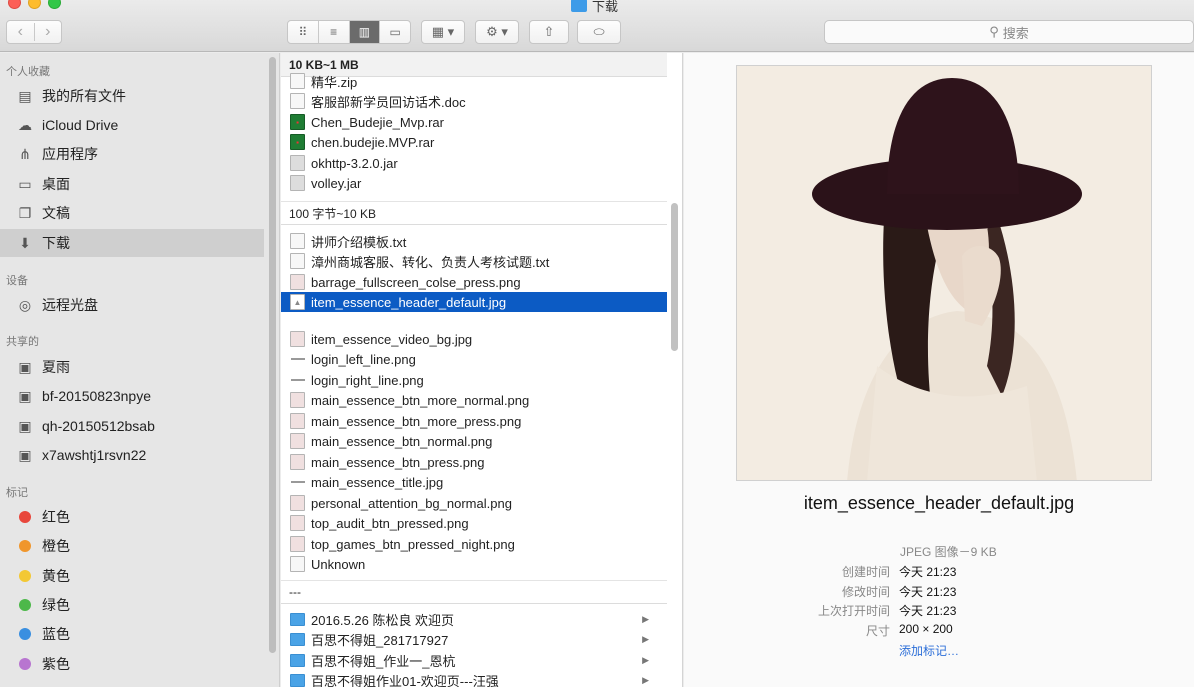 The image size is (1194, 687). Describe the element at coordinates (474, 81) in the screenshot. I see `file-item: 精华.zip` at that location.